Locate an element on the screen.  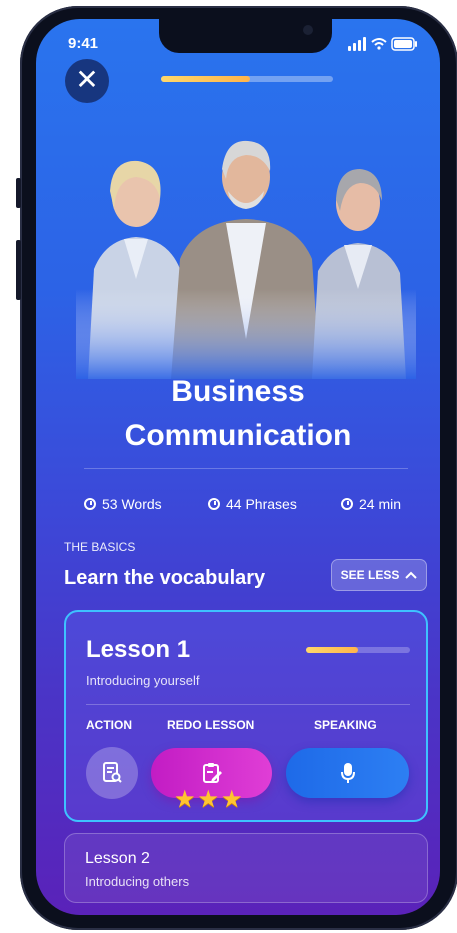
lesson-1-rating-stars: ★ ★ ★ is located at coordinates (208, 800).